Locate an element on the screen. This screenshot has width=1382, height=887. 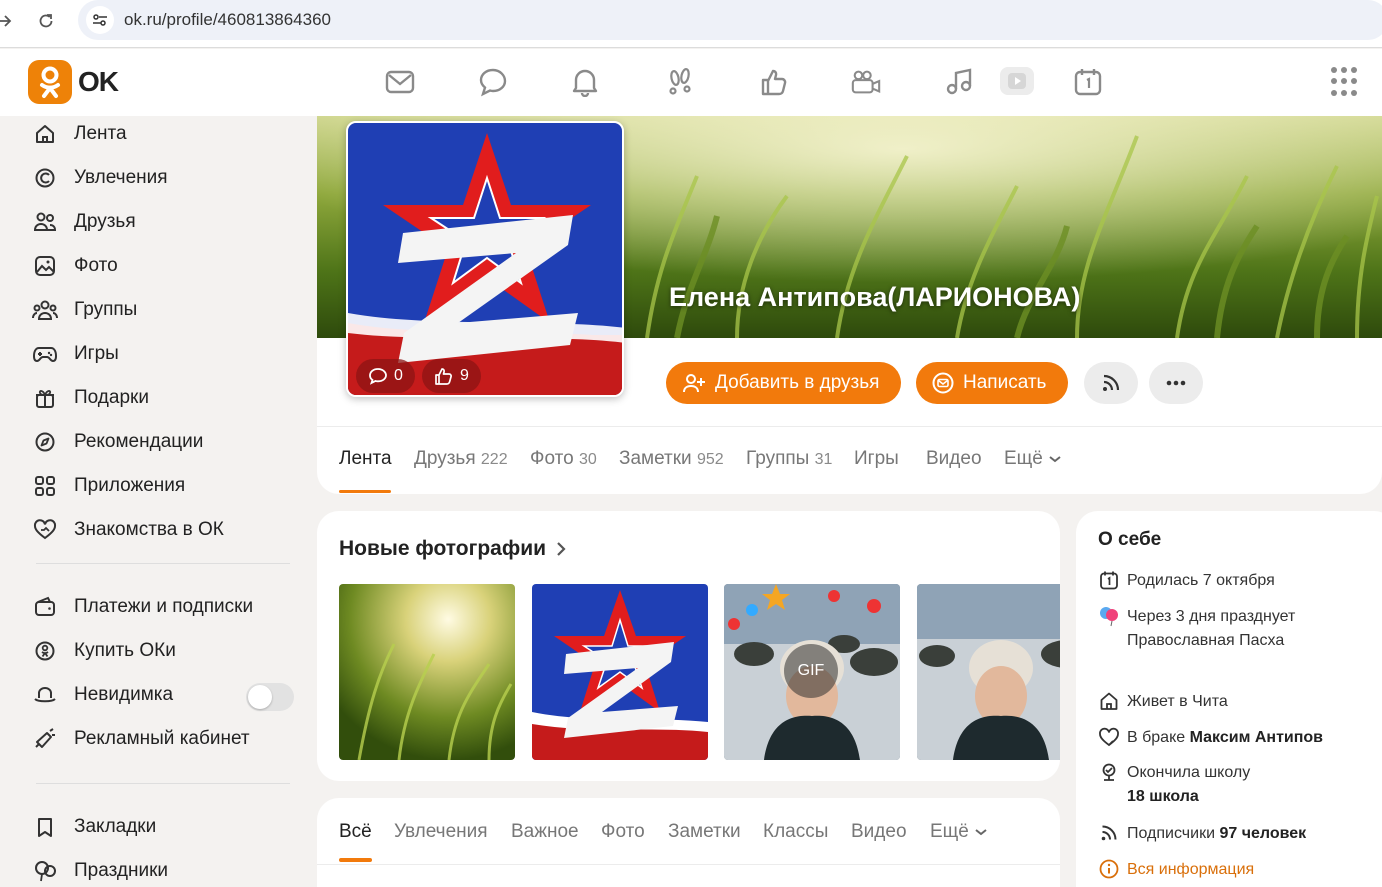
friends-icon is located at coordinates (45, 222).